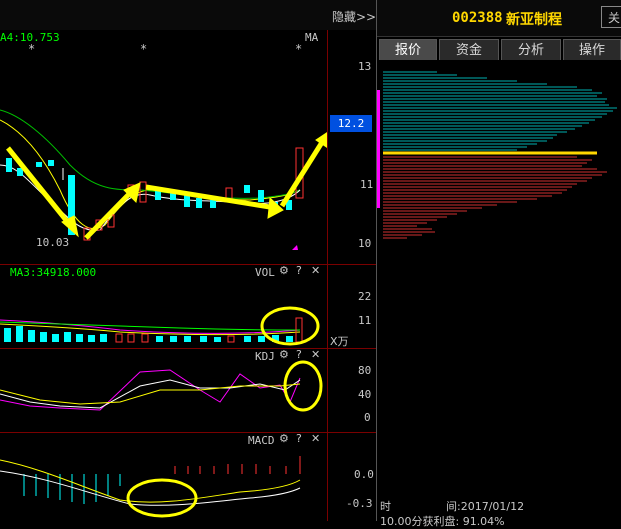  I want to click on chart-header-bar, so click(188, 15).